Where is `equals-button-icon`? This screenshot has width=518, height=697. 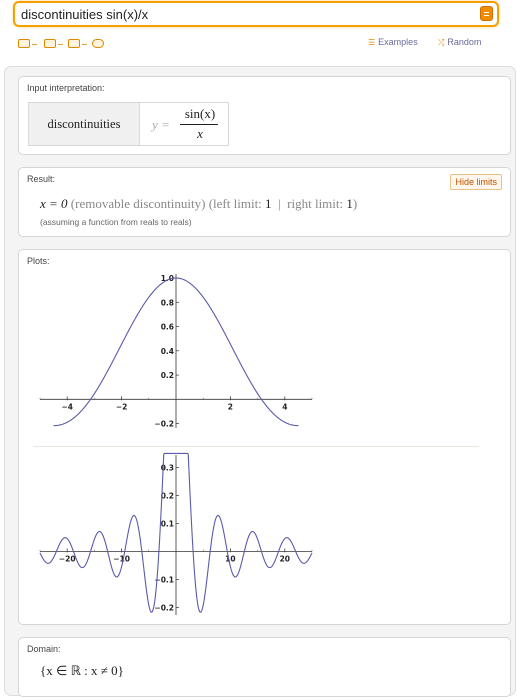
equals-button-icon is located at coordinates (486, 13).